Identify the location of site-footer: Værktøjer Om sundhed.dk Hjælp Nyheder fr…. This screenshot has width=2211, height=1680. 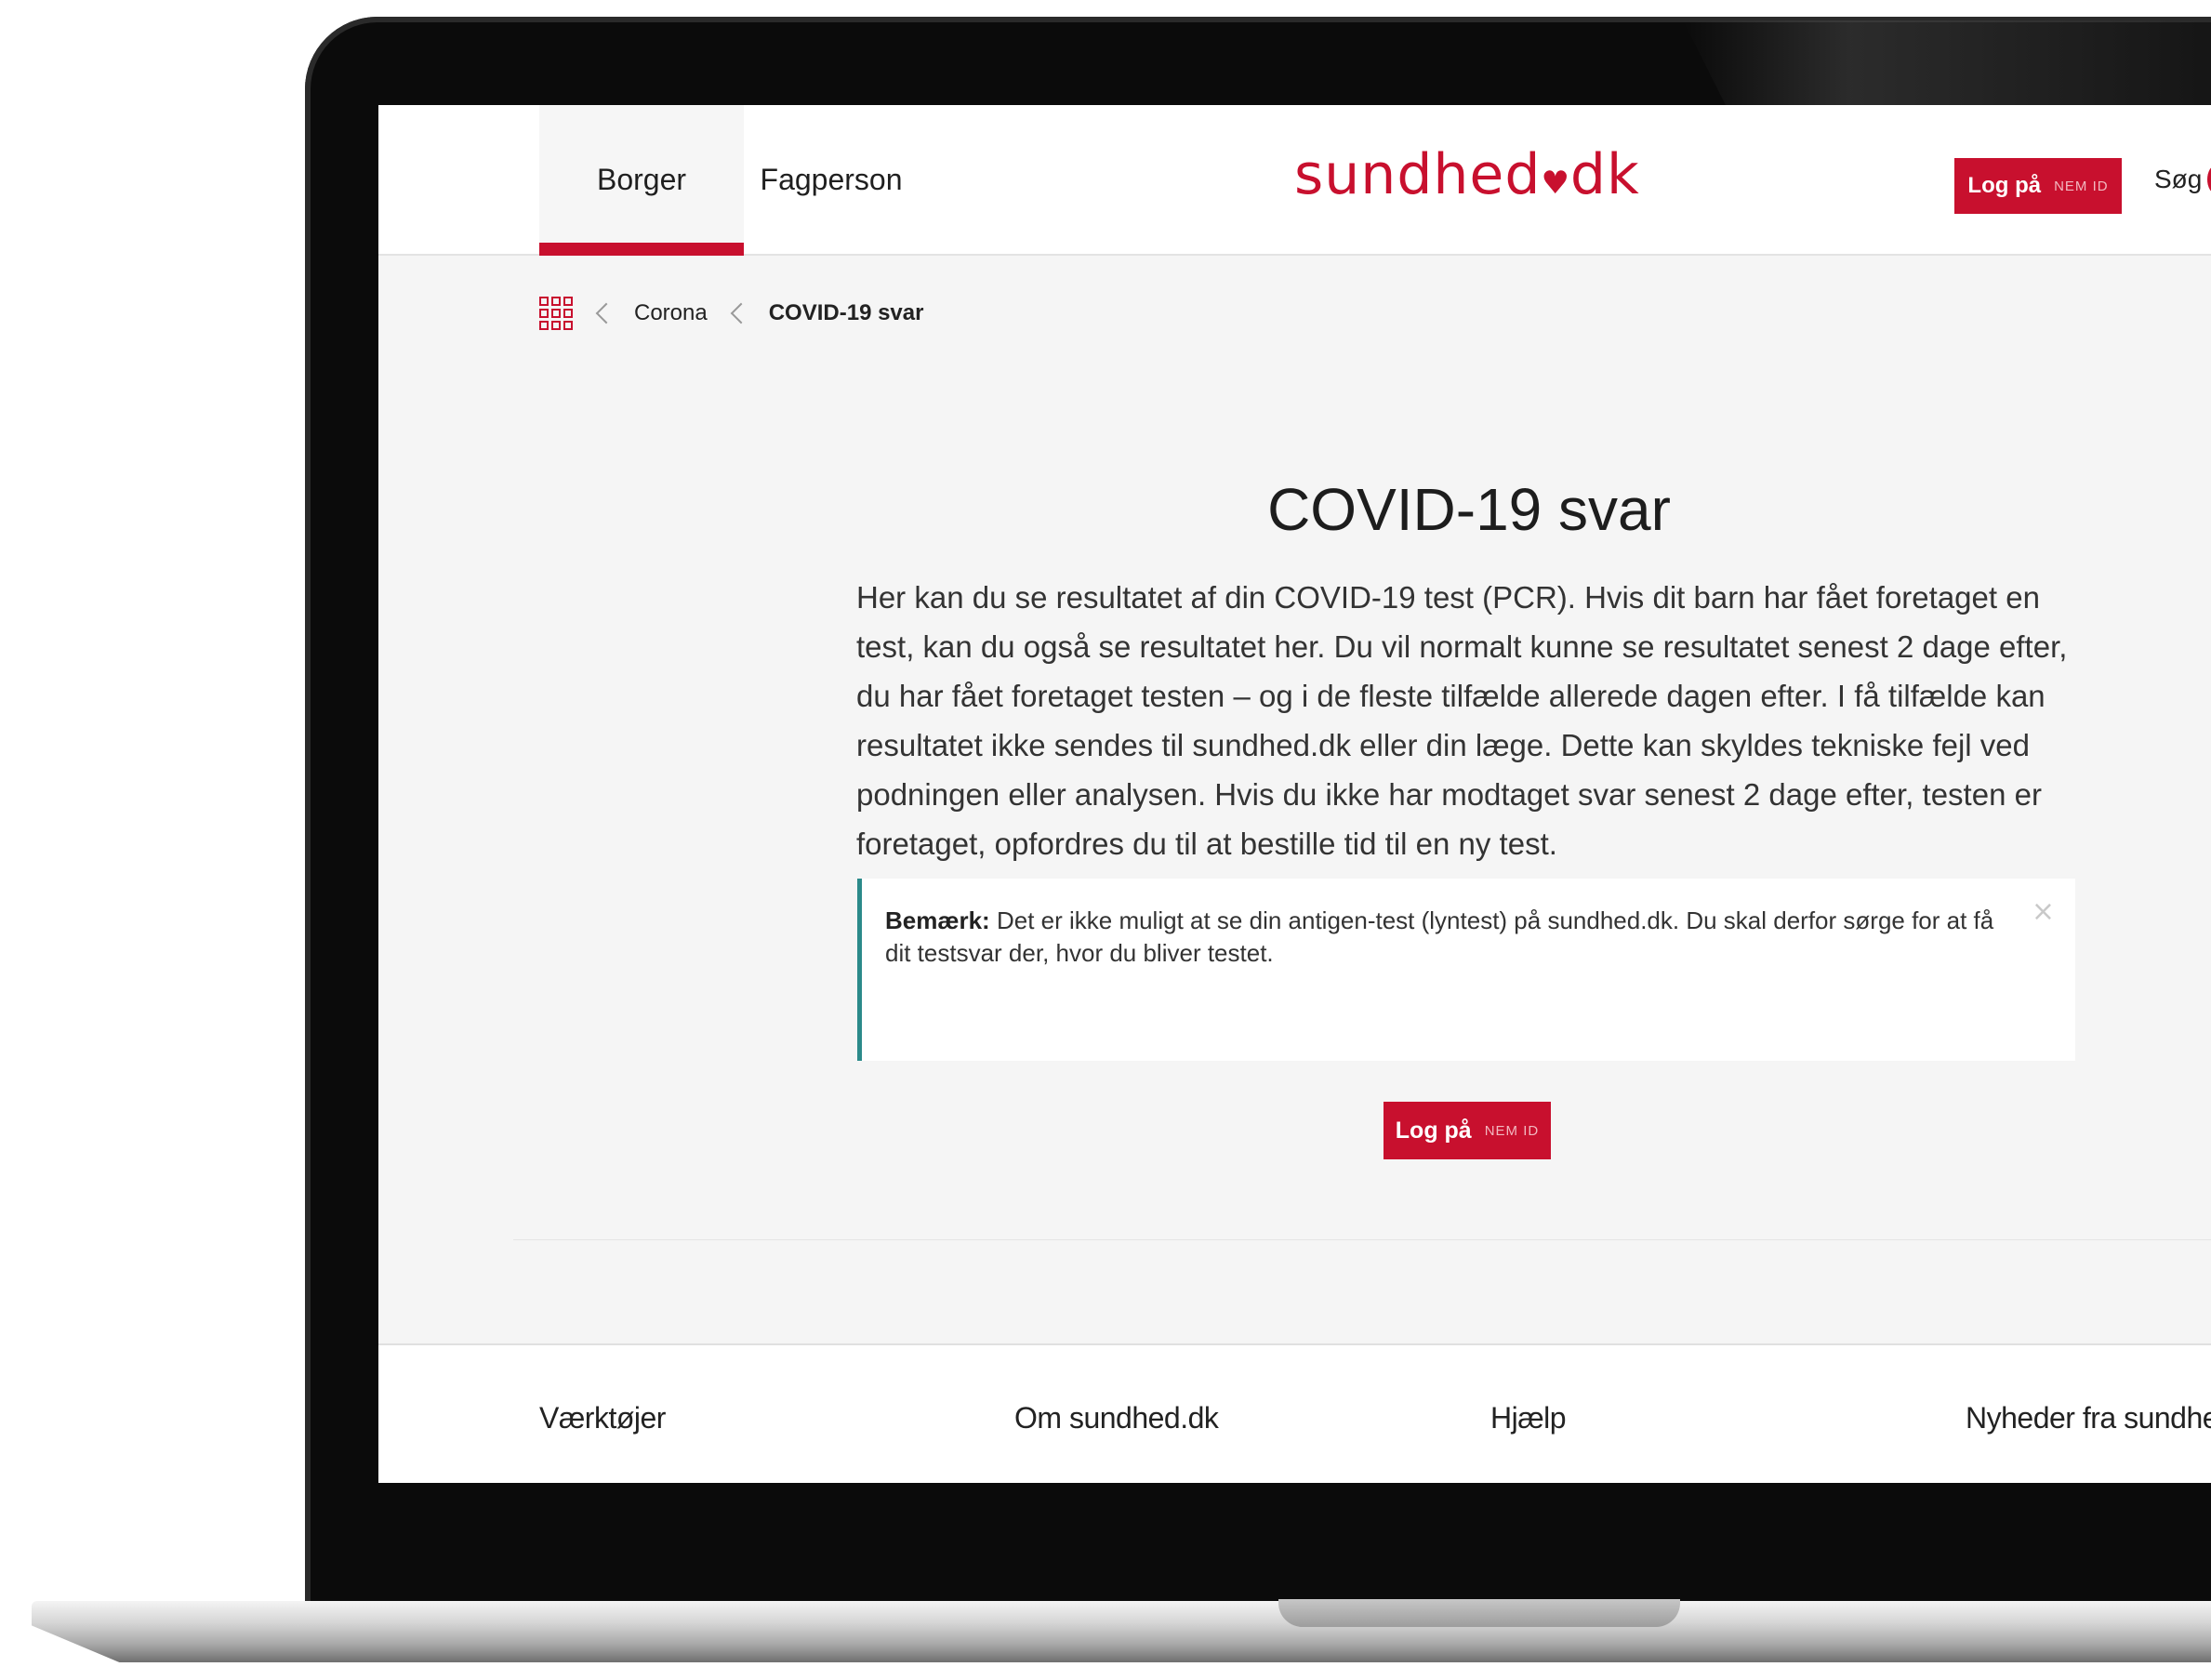
(1294, 1413).